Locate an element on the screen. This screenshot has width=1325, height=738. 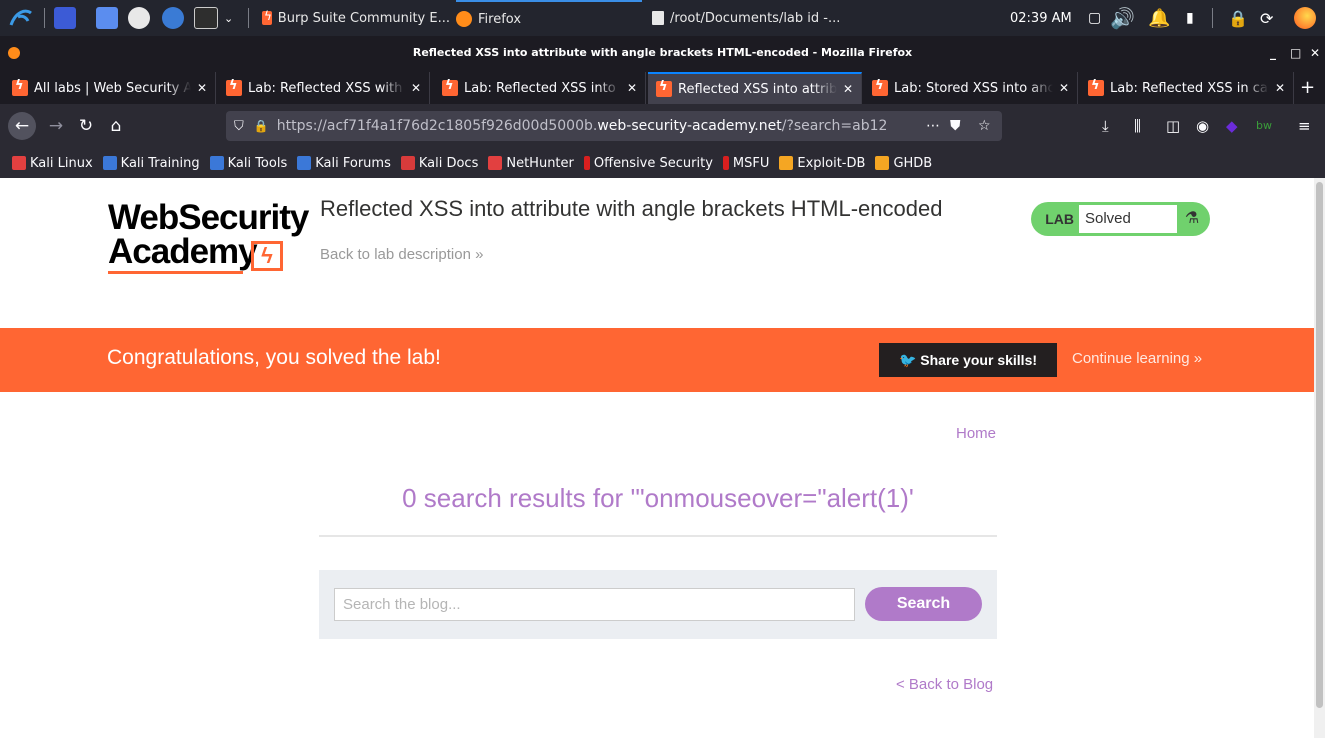
kali-tools-icon is located at coordinates (216, 163).